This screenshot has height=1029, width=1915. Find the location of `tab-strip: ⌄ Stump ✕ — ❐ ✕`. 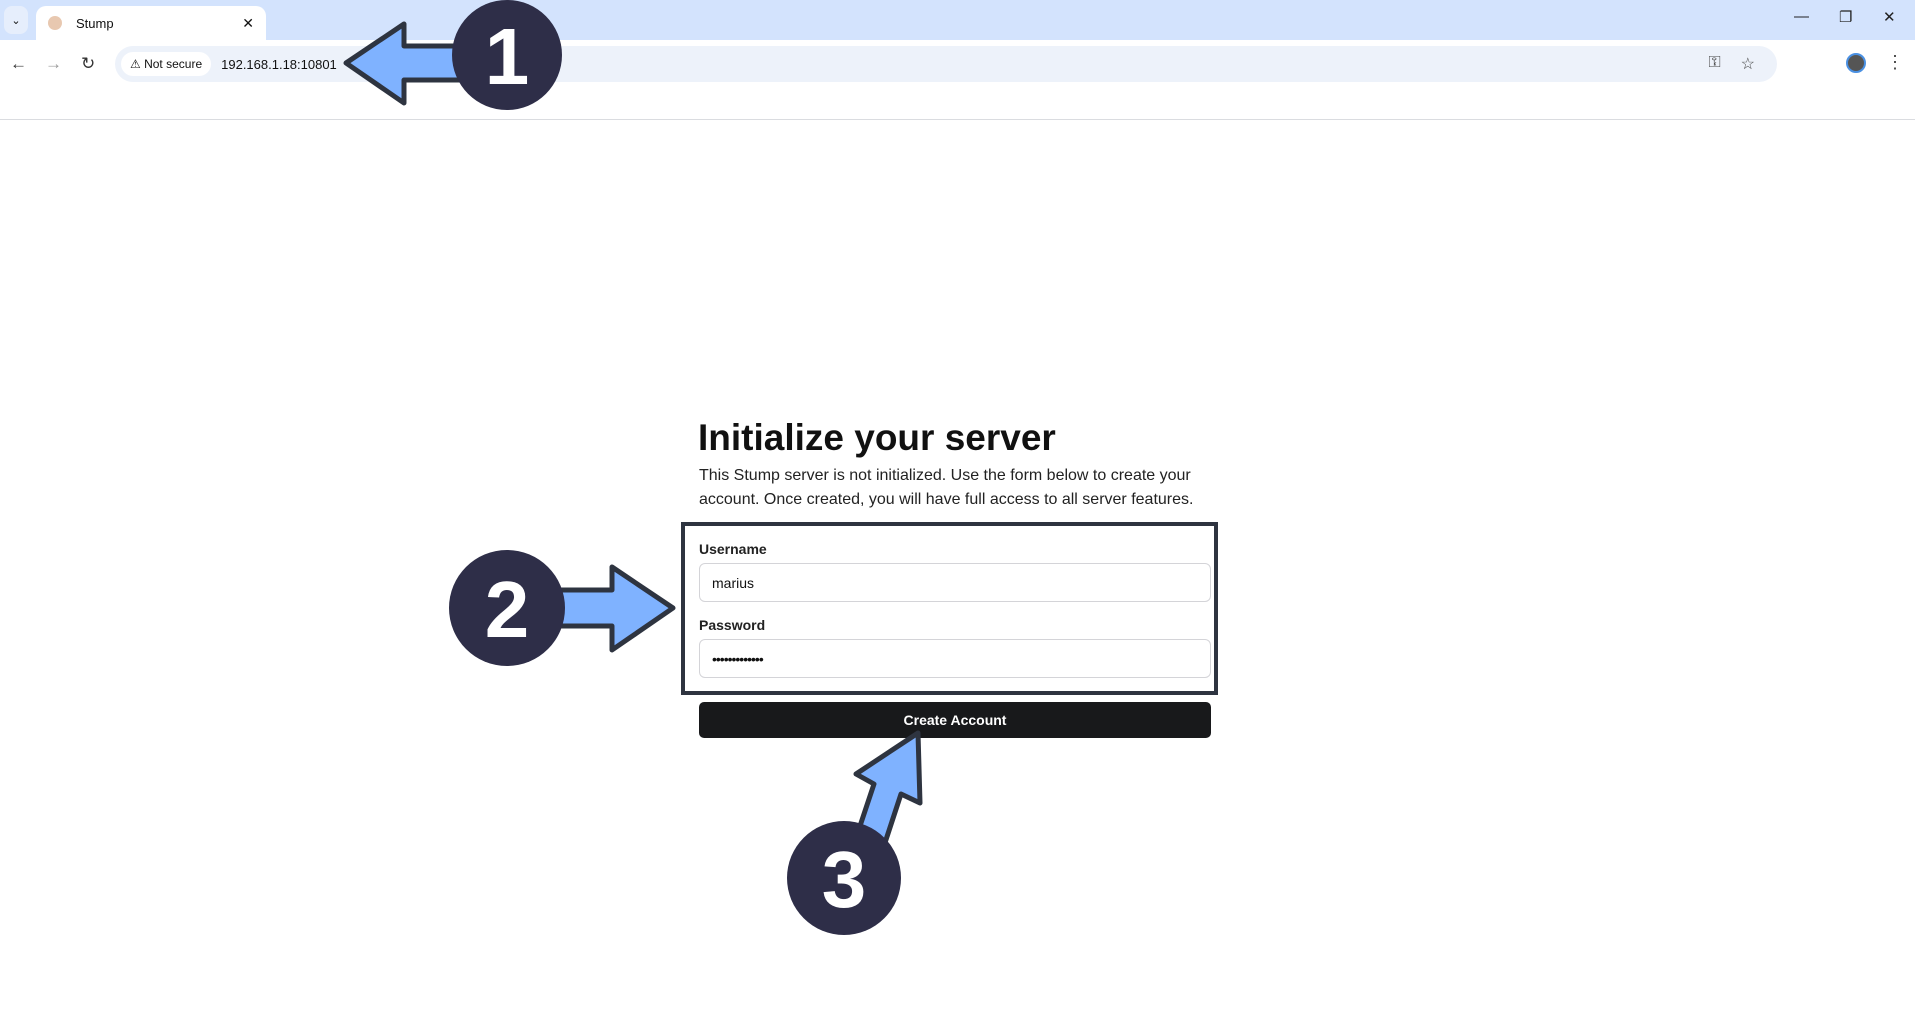

tab-strip: ⌄ Stump ✕ — ❐ ✕ is located at coordinates (957, 20).